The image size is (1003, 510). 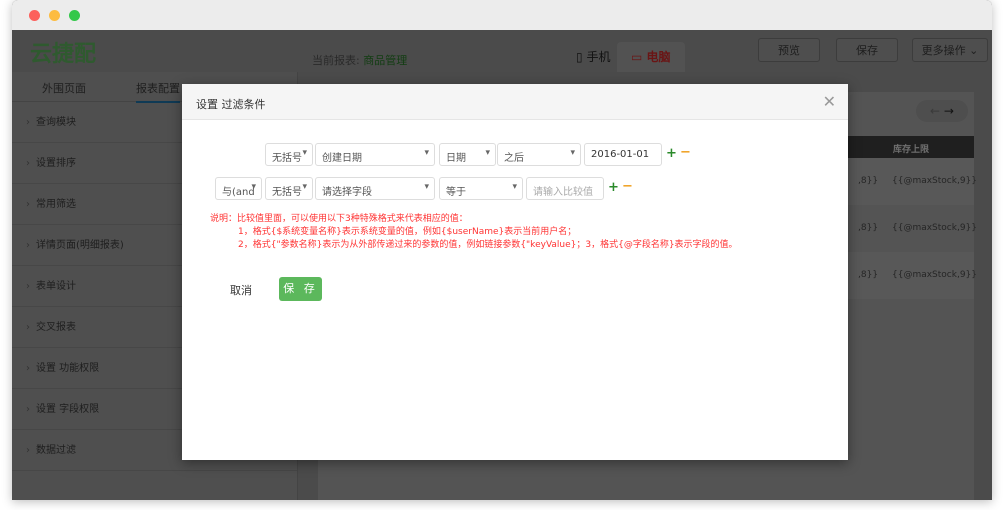 What do you see at coordinates (502, 15) in the screenshot?
I see `title-bar` at bounding box center [502, 15].